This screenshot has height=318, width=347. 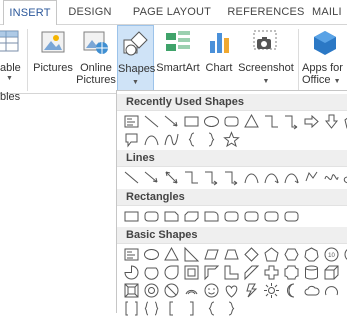 I want to click on chart-button: Chart, so click(x=219, y=58).